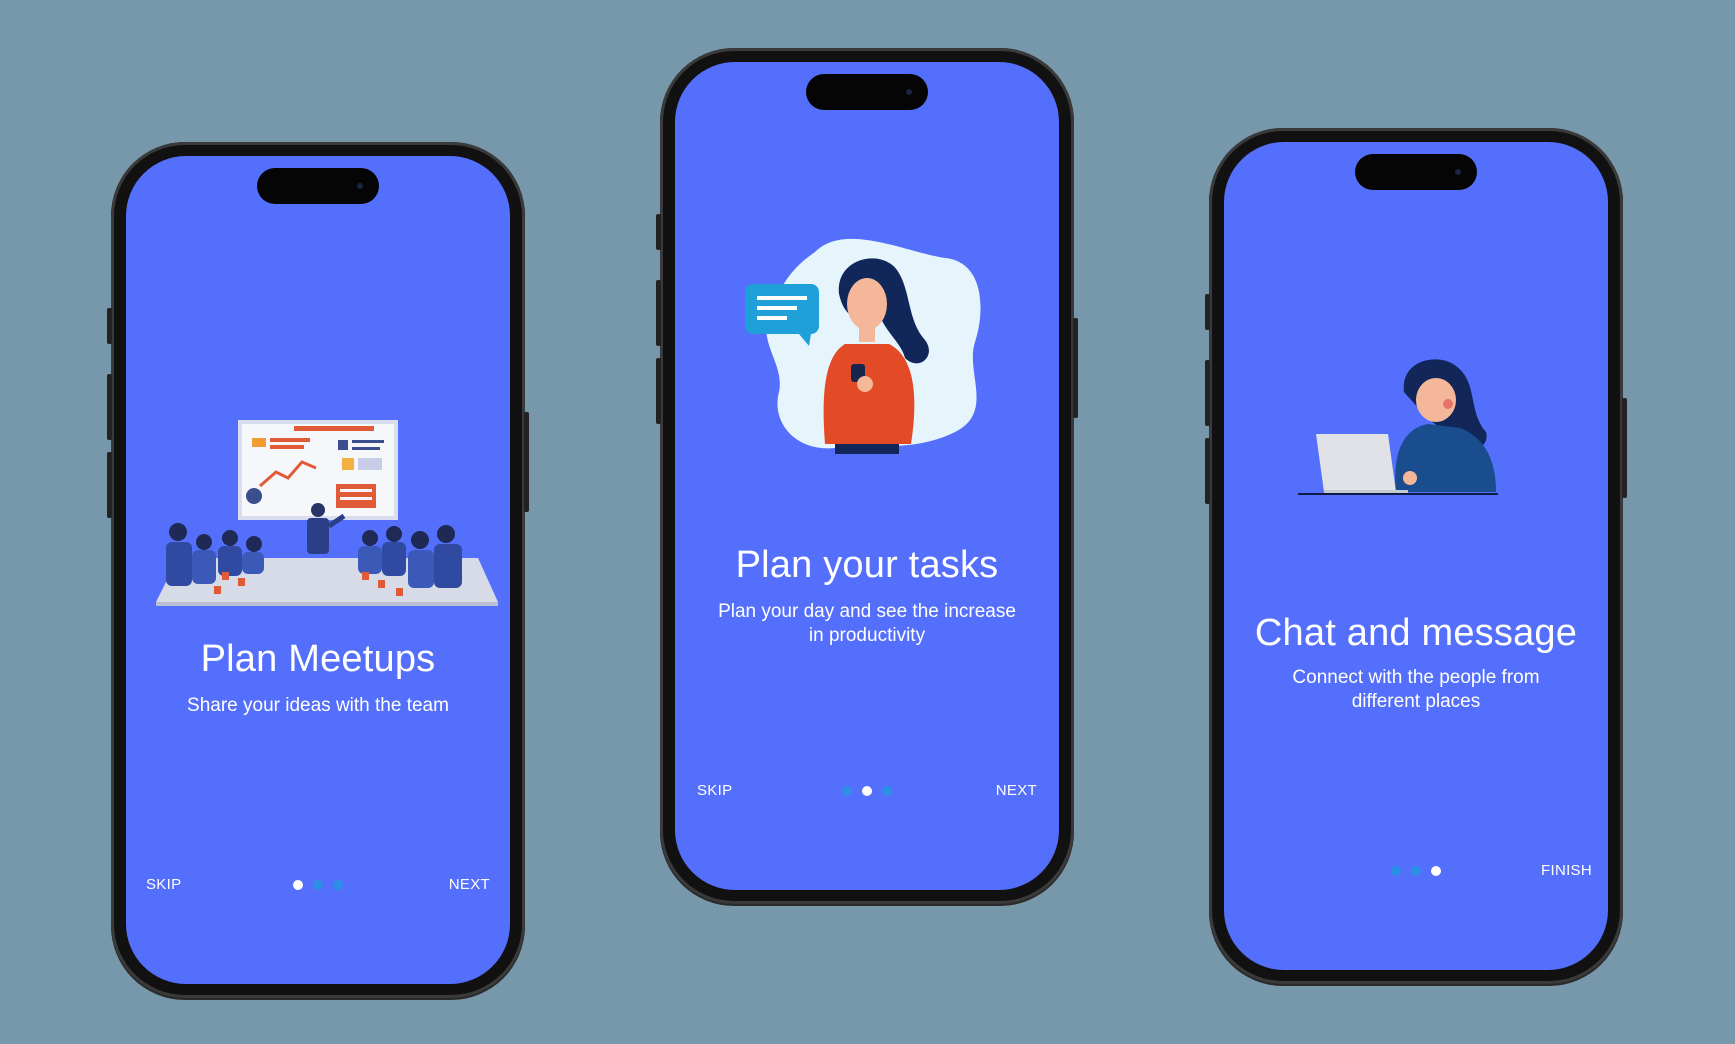 Image resolution: width=1735 pixels, height=1044 pixels. What do you see at coordinates (1416, 633) in the screenshot?
I see `page-title: Chat and message` at bounding box center [1416, 633].